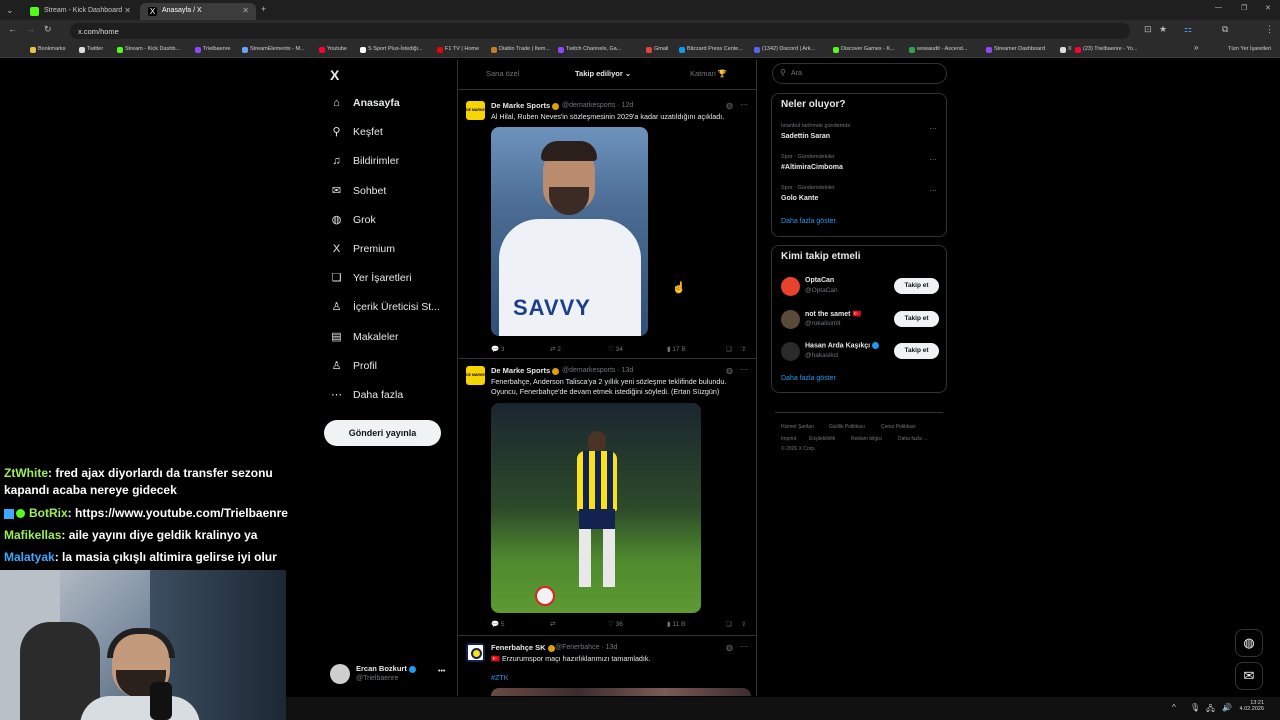 This screenshot has height=720, width=1280. What do you see at coordinates (788, 439) in the screenshot?
I see `footer-link: Imprint` at bounding box center [788, 439].